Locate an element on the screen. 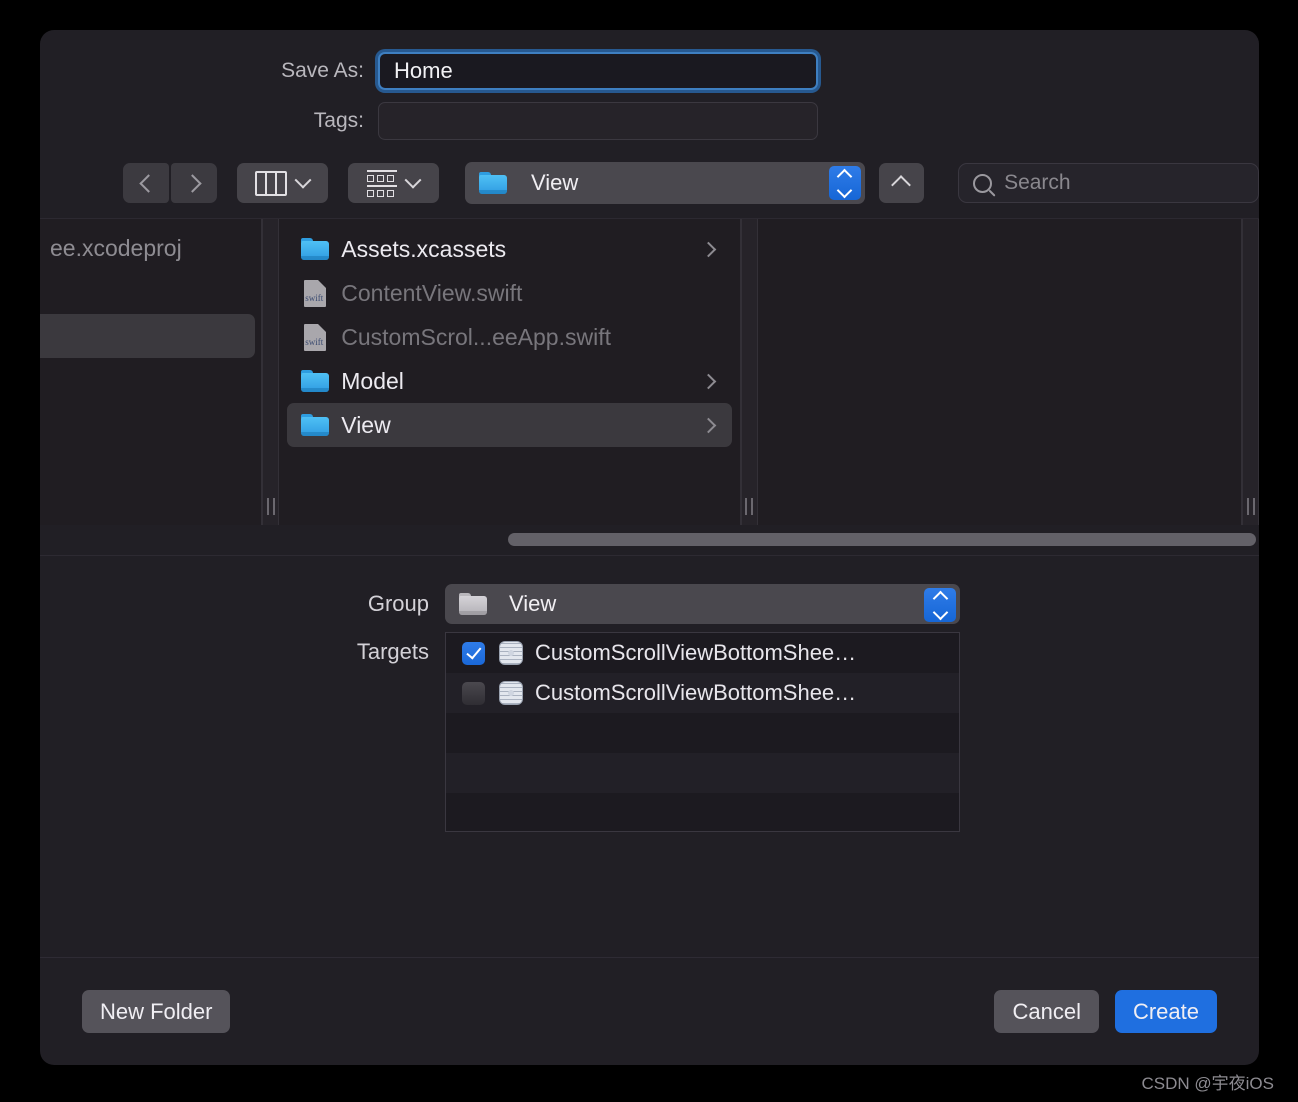 The height and width of the screenshot is (1102, 1298). search-icon is located at coordinates (983, 183).